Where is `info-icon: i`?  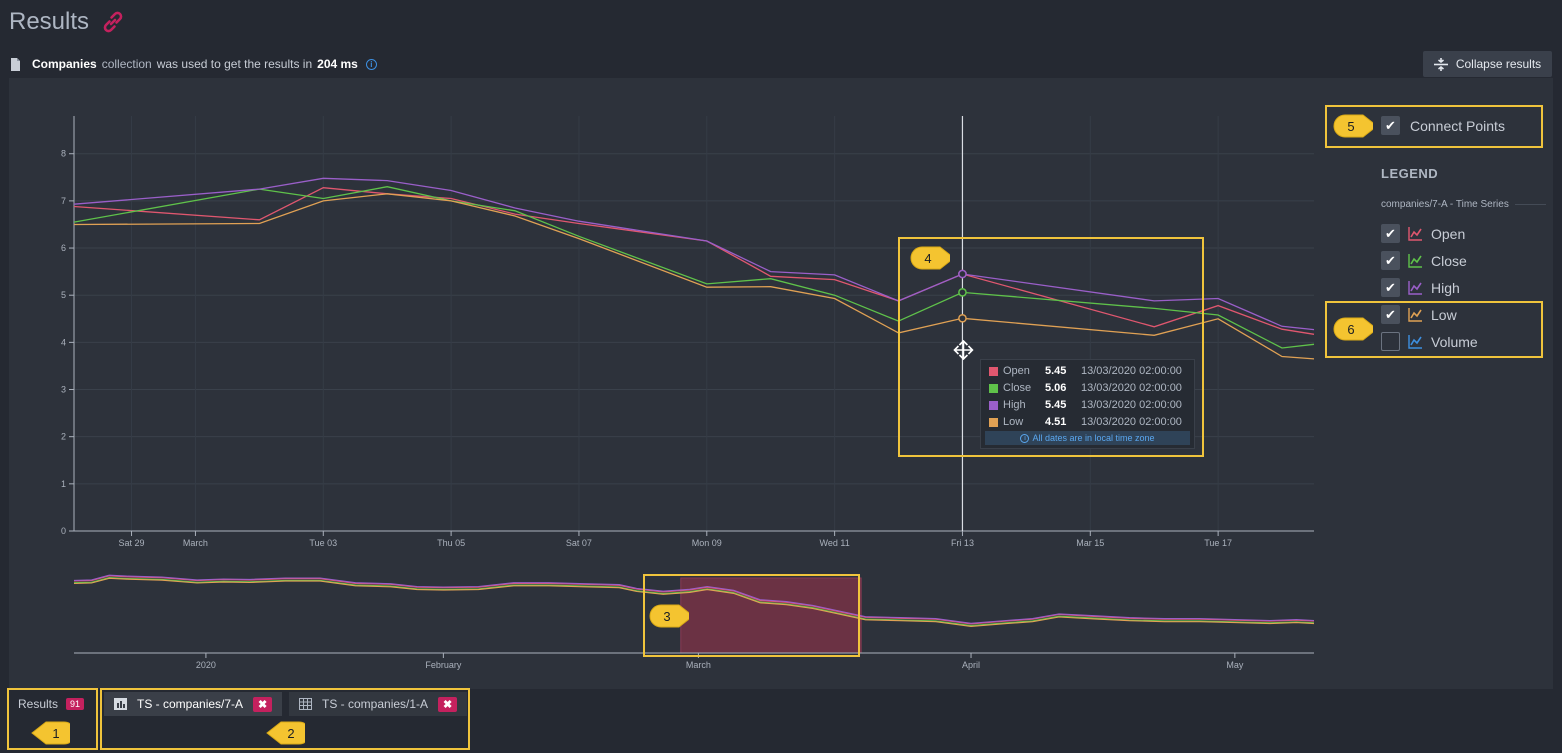 info-icon: i is located at coordinates (371, 64).